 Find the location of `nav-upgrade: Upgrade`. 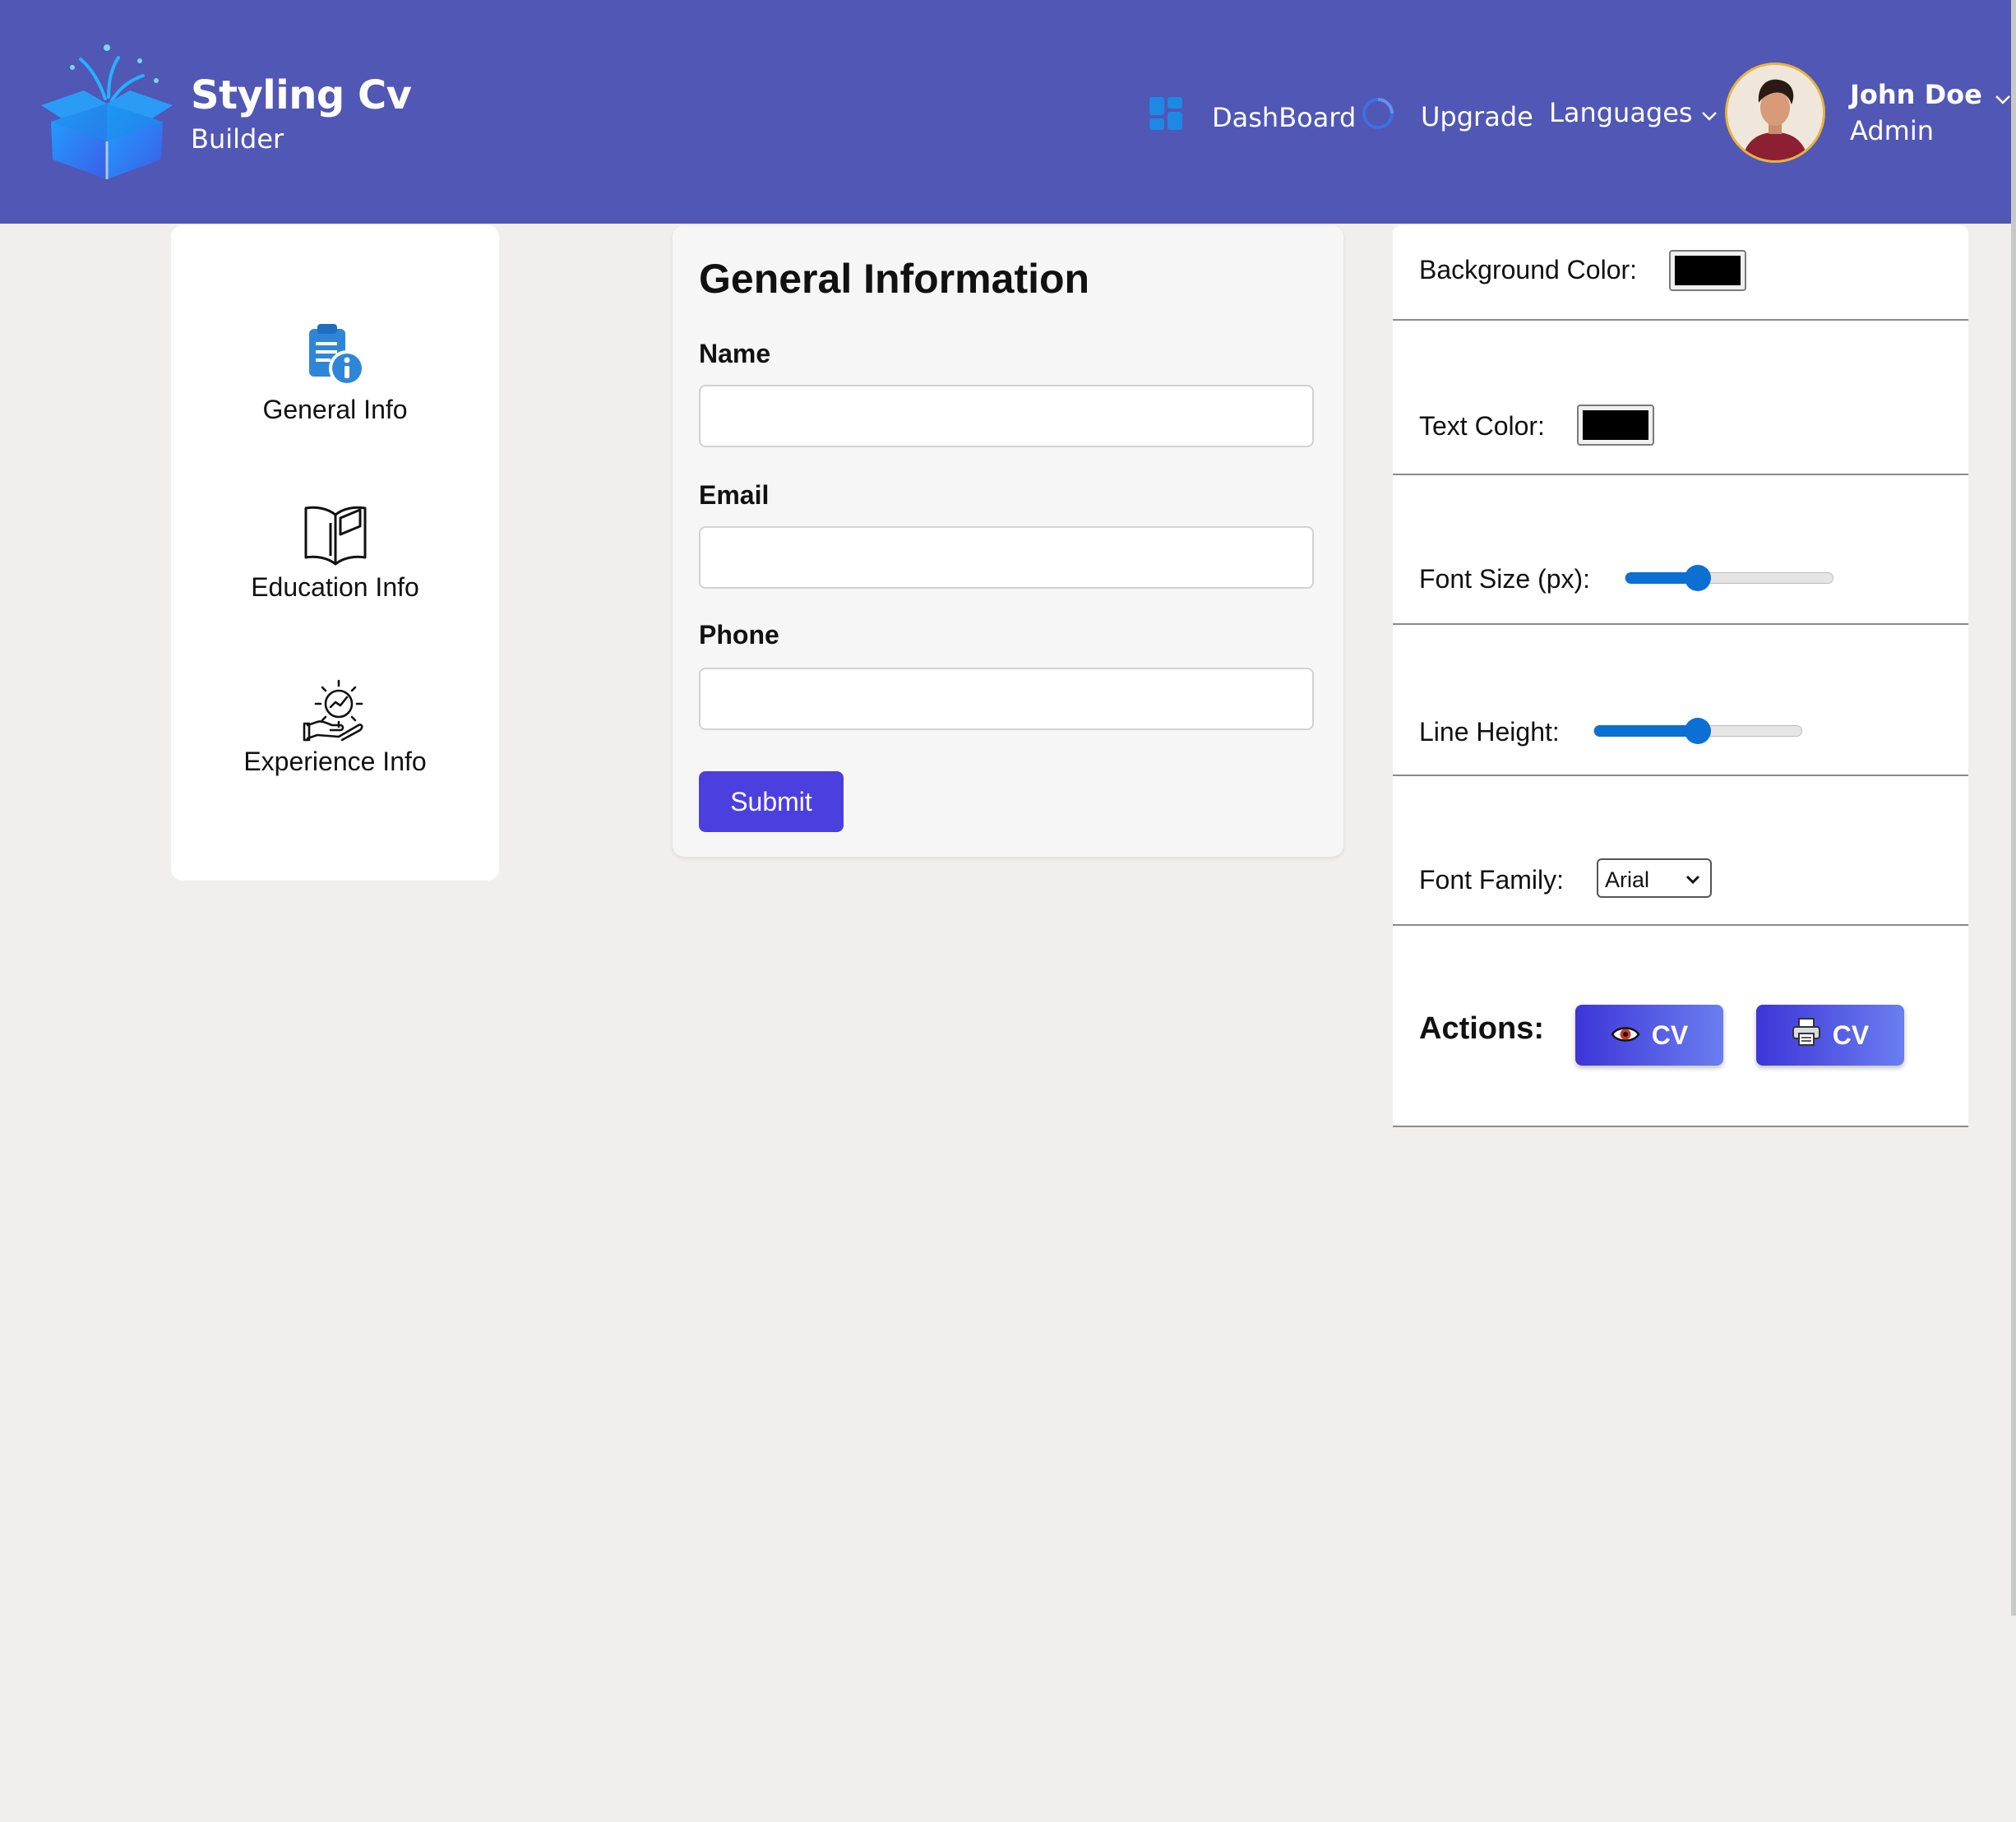

nav-upgrade: Upgrade is located at coordinates (1447, 116).